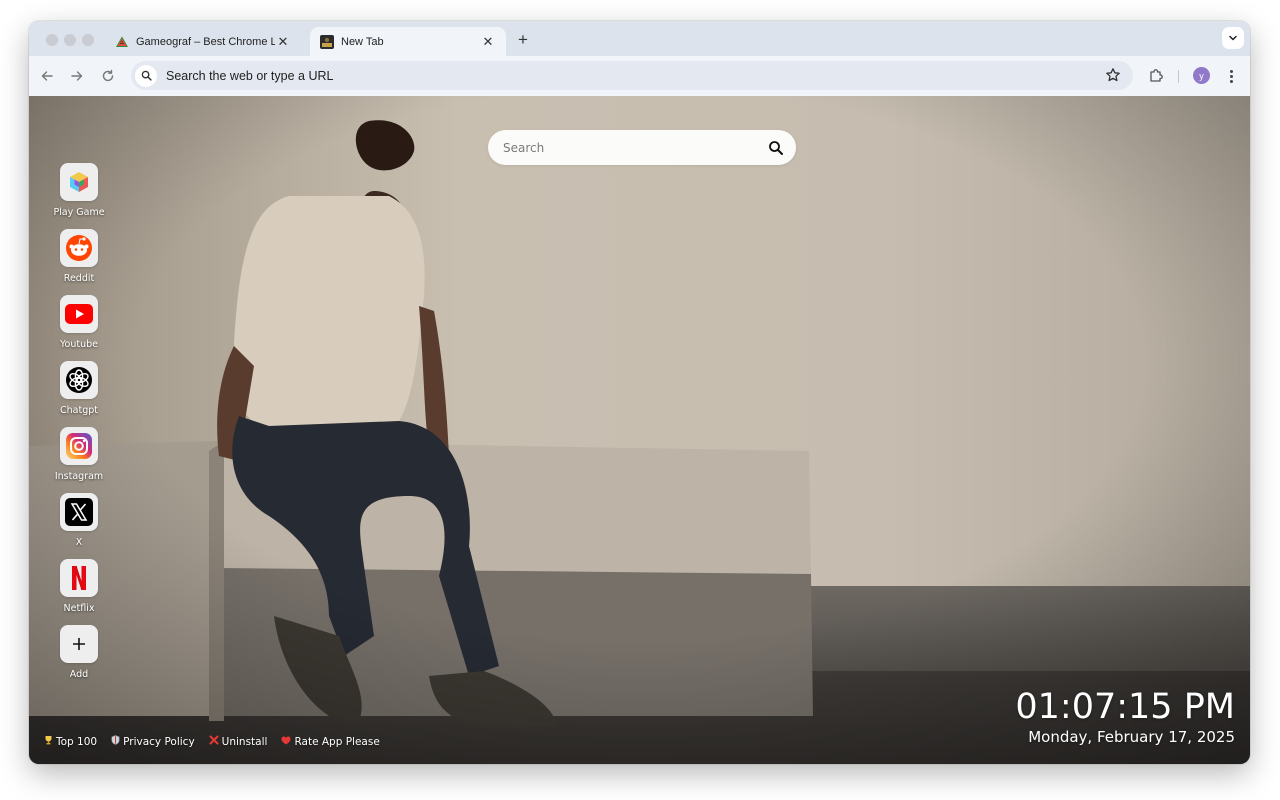  I want to click on shortcut-label: Instagram, so click(79, 476).